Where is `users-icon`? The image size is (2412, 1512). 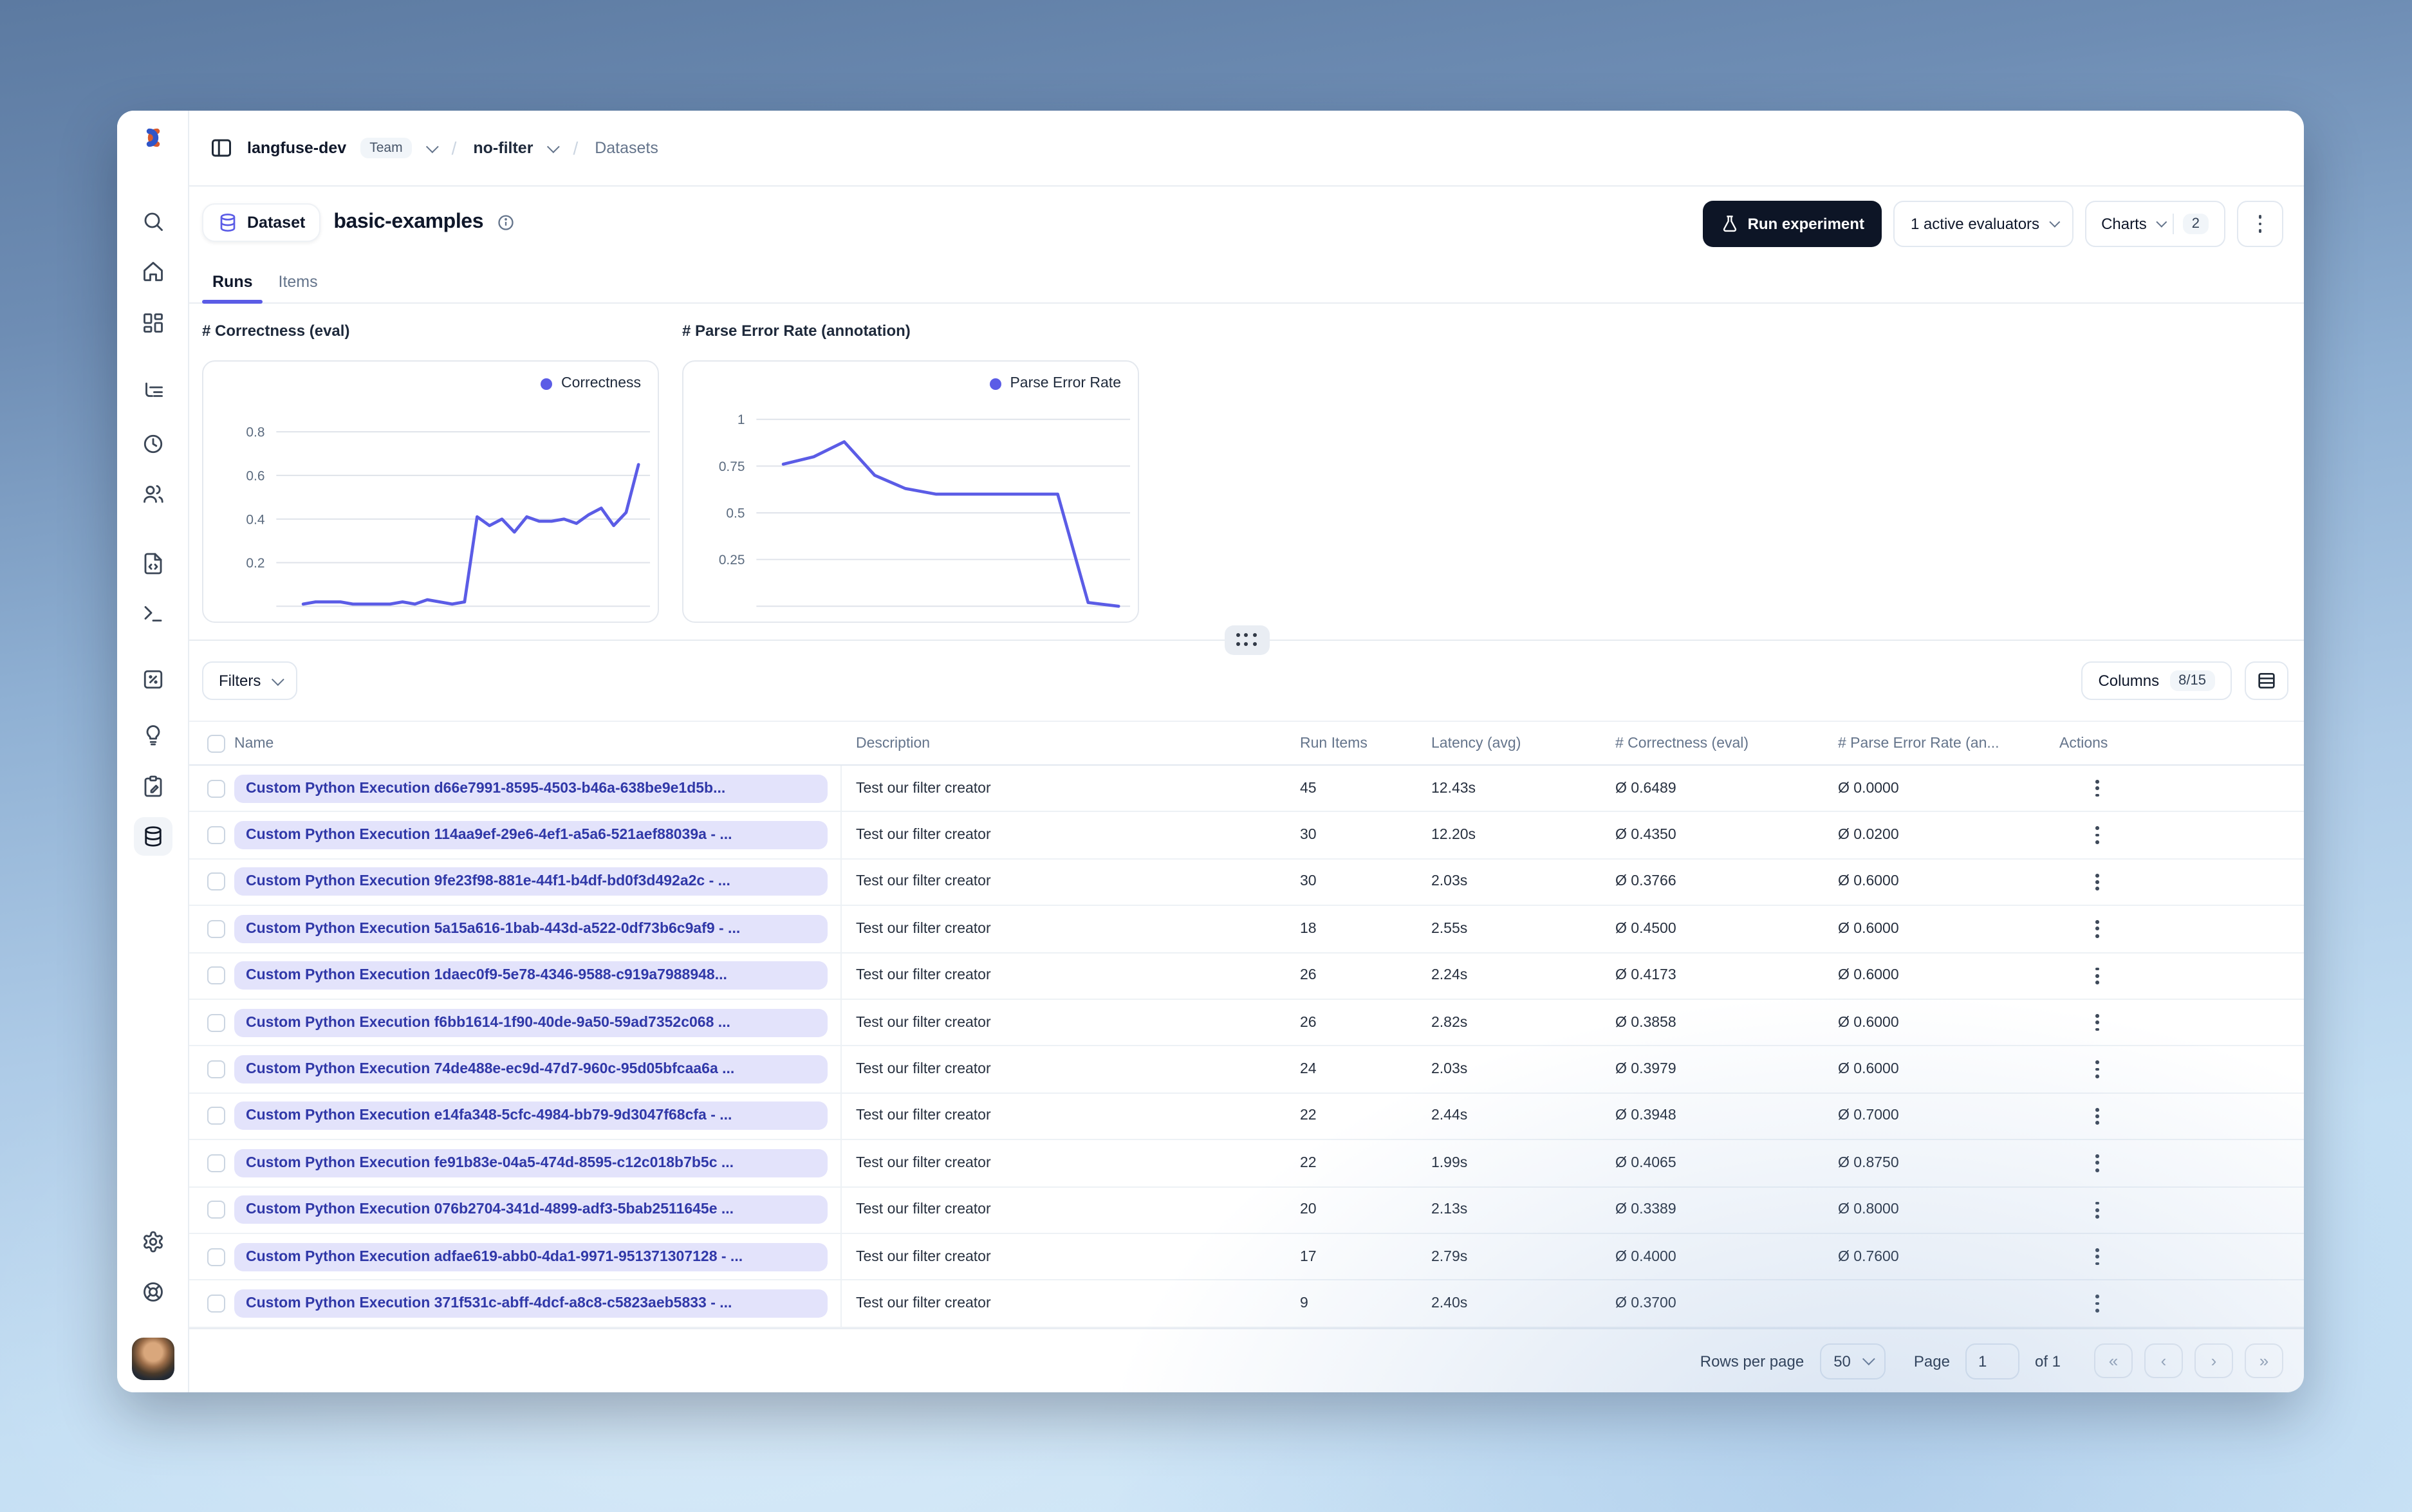 users-icon is located at coordinates (153, 493).